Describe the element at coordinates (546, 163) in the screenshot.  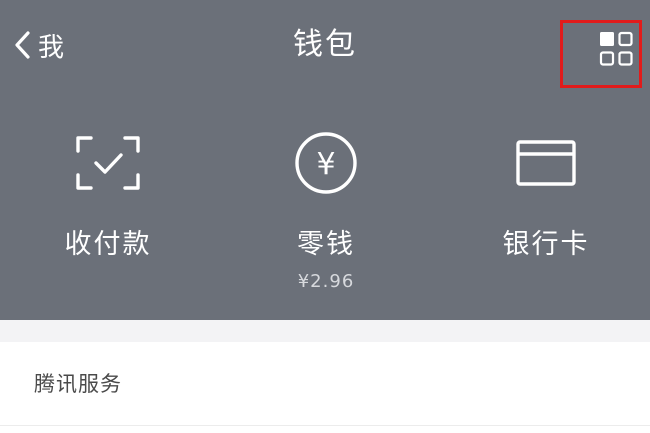
I see `bank-card-icon` at that location.